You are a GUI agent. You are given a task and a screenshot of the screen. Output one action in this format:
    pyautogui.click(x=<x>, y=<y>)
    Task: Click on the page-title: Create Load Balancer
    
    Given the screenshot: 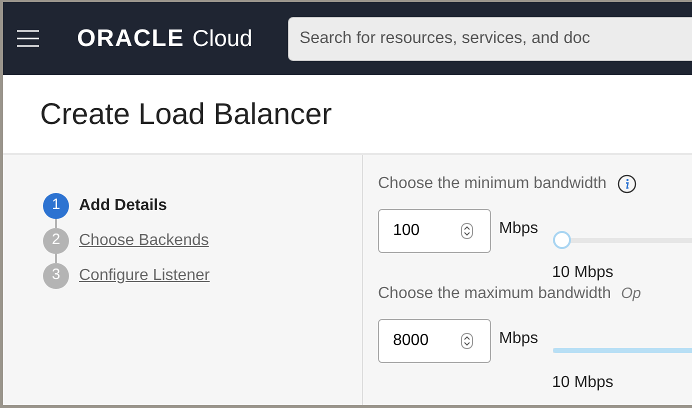 What is the action you would take?
    pyautogui.click(x=186, y=114)
    